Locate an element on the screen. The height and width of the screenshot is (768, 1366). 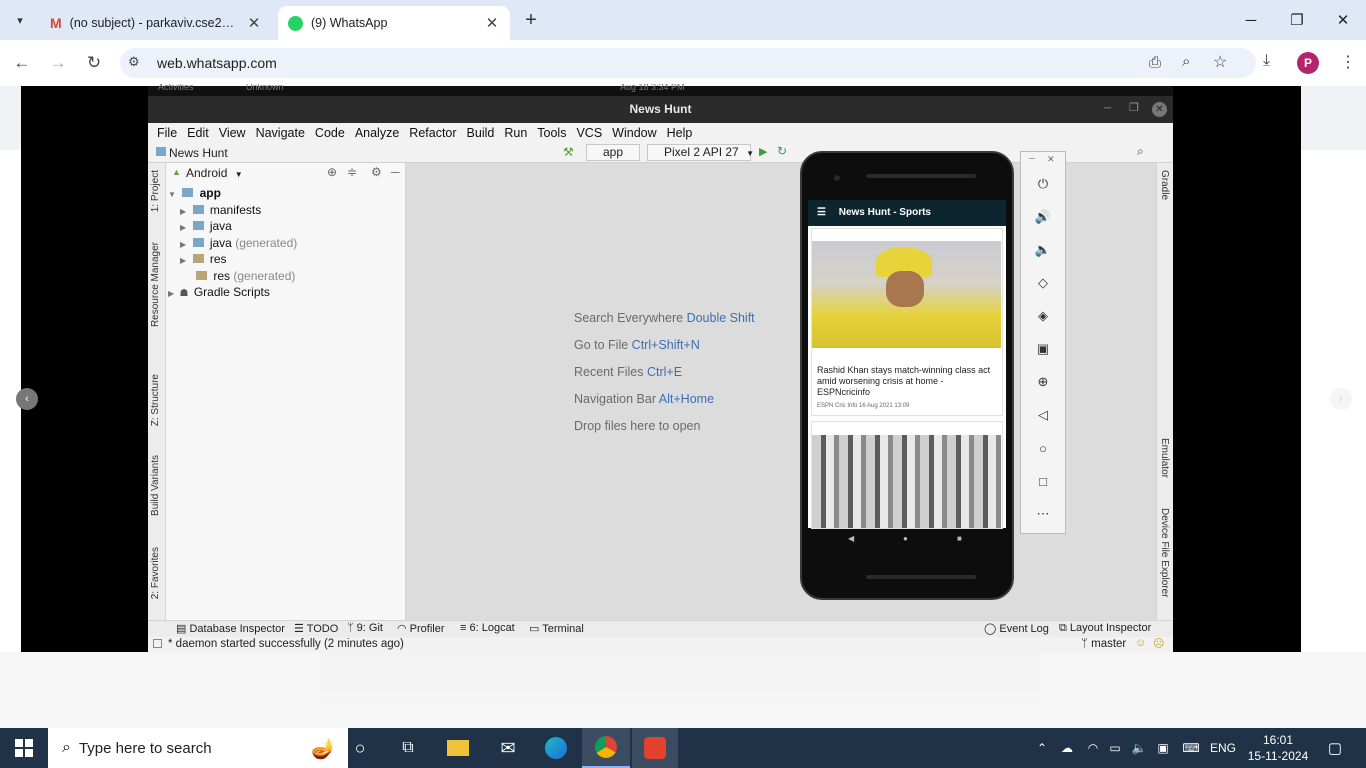
menu-build: Build is located at coordinates (481, 133).